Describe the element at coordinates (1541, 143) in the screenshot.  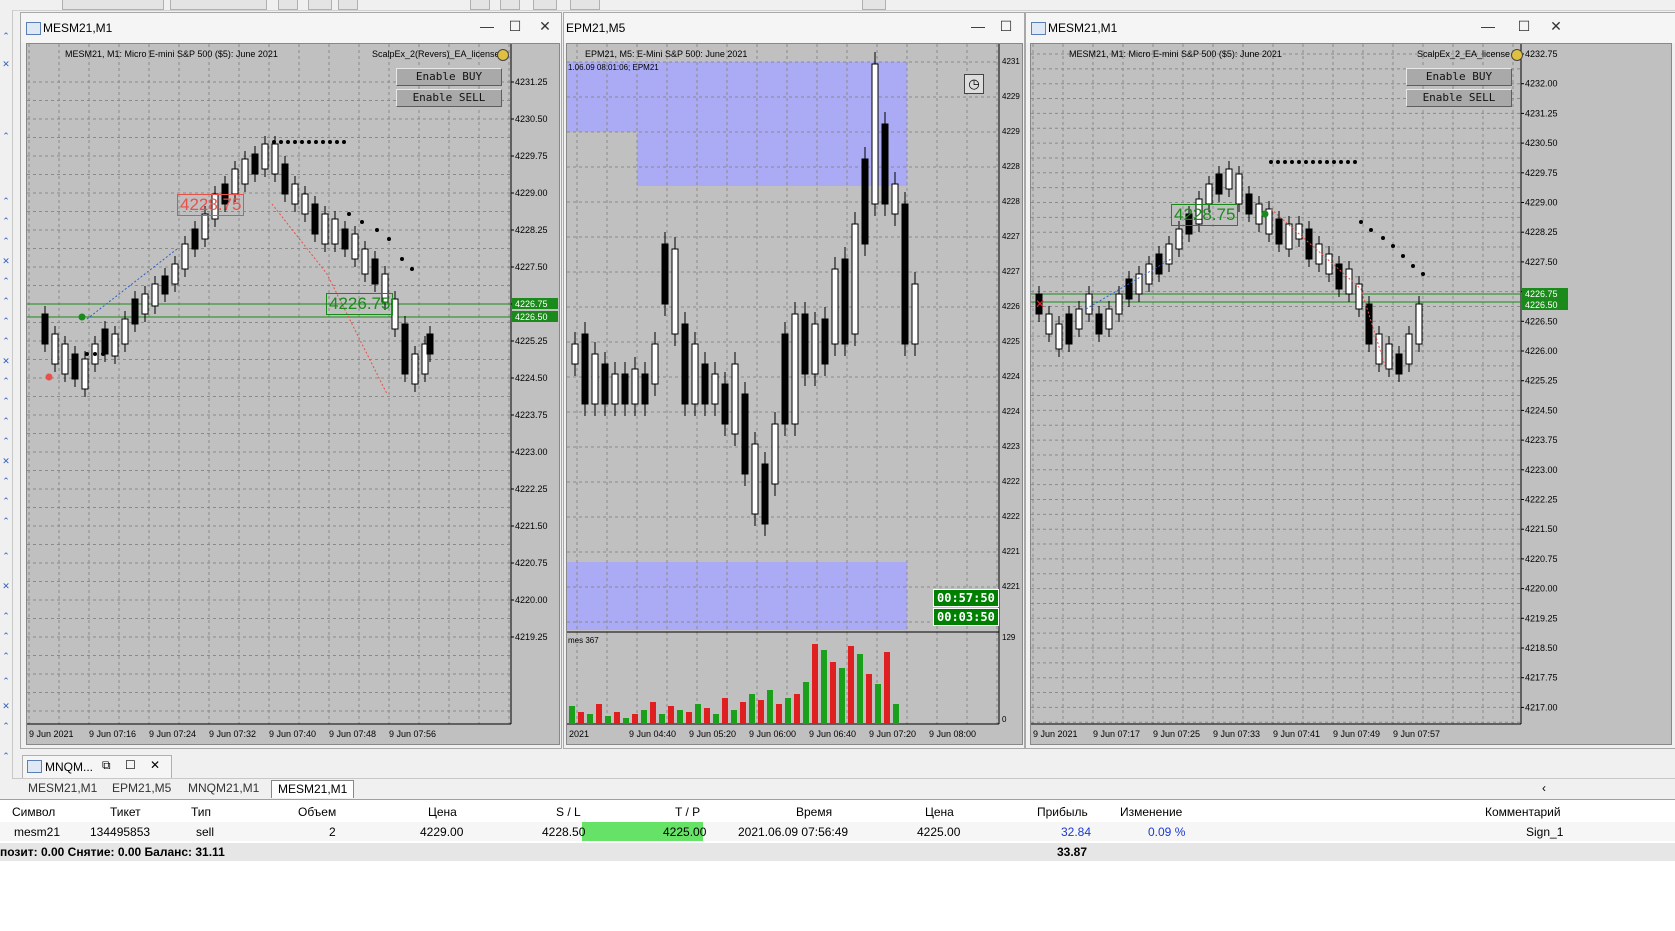
I see `y-tick-label: 4230.50` at that location.